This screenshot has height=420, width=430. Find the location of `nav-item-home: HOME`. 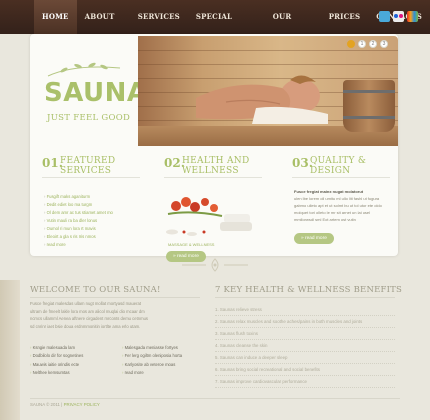

nav-item-home: HOME is located at coordinates (55, 17).